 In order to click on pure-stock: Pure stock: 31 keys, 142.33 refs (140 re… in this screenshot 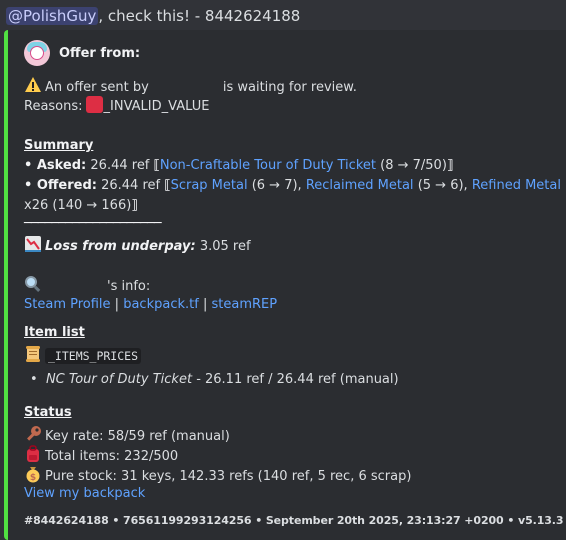, I will do `click(228, 476)`.